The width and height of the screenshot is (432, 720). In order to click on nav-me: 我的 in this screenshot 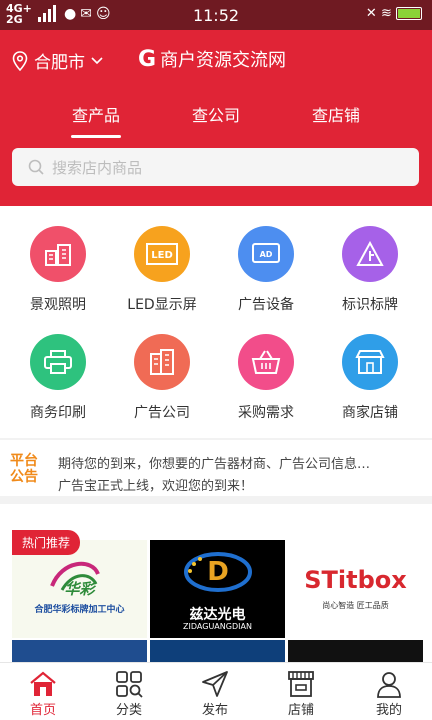, I will do `click(389, 693)`.